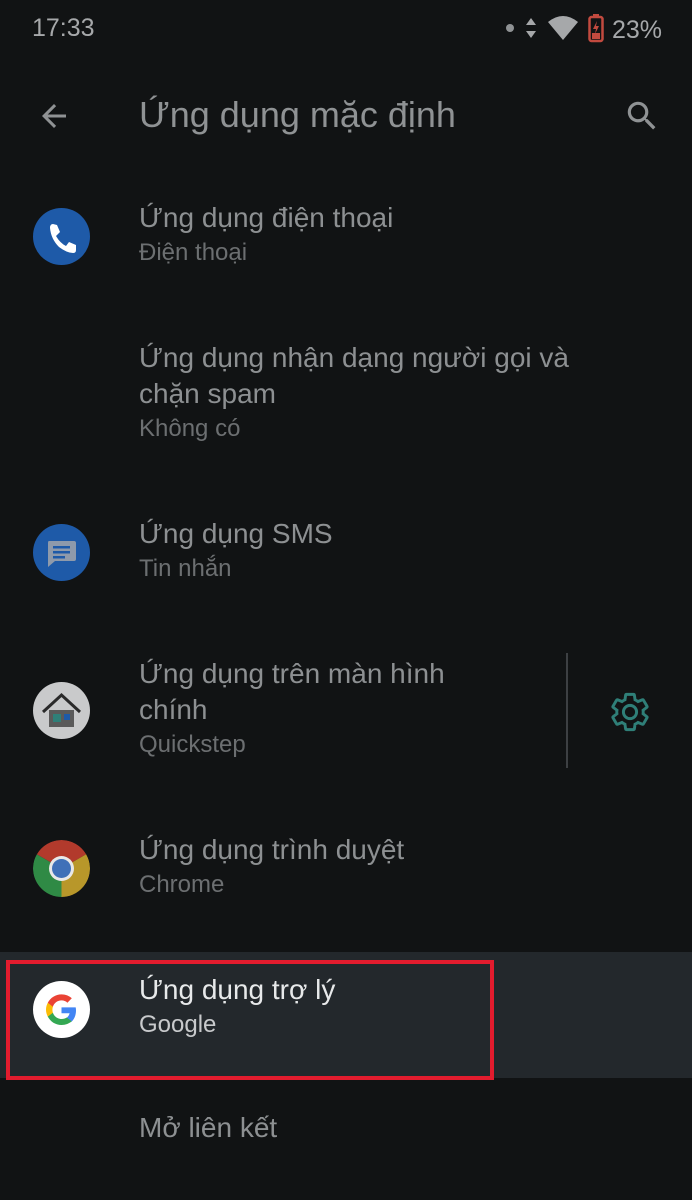 The height and width of the screenshot is (1200, 692). I want to click on item-title: Ứng dụng điện thoại, so click(266, 217).